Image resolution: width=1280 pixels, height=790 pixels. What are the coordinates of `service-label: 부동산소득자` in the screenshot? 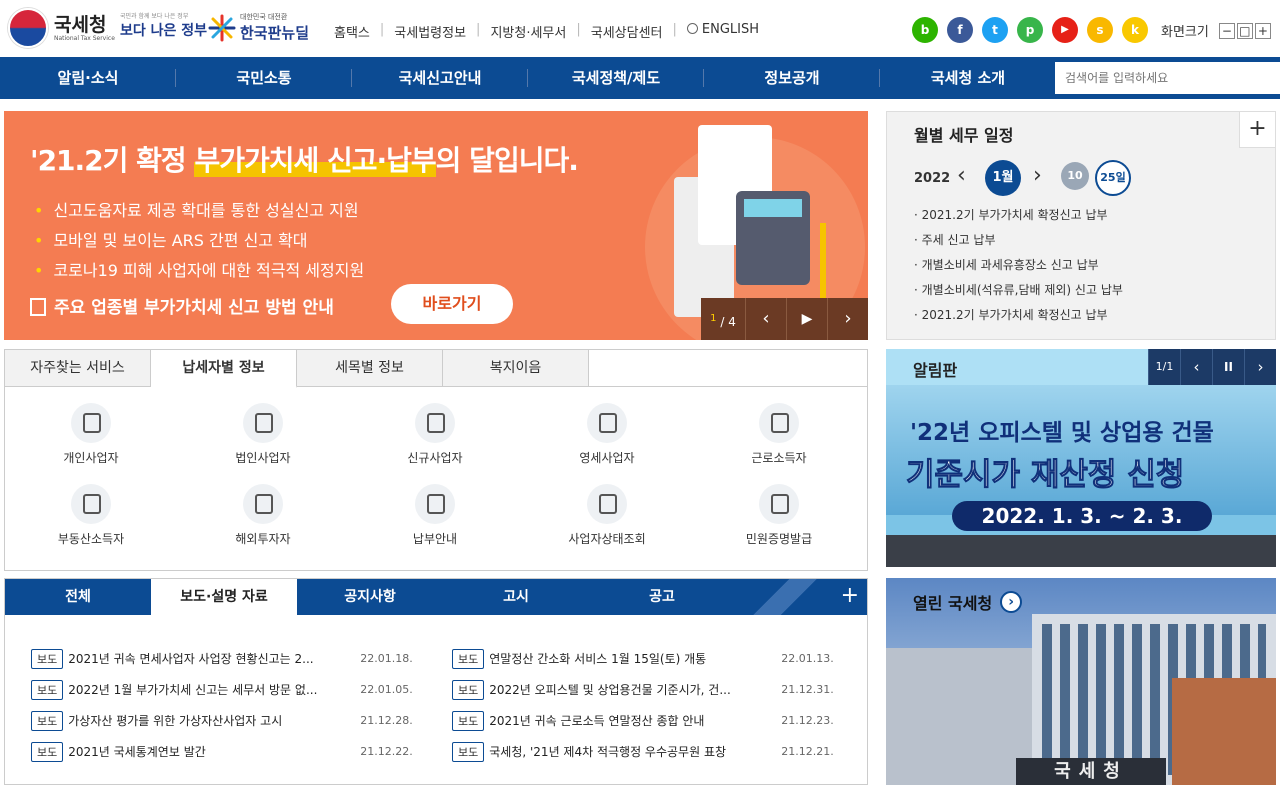 It's located at (91, 539).